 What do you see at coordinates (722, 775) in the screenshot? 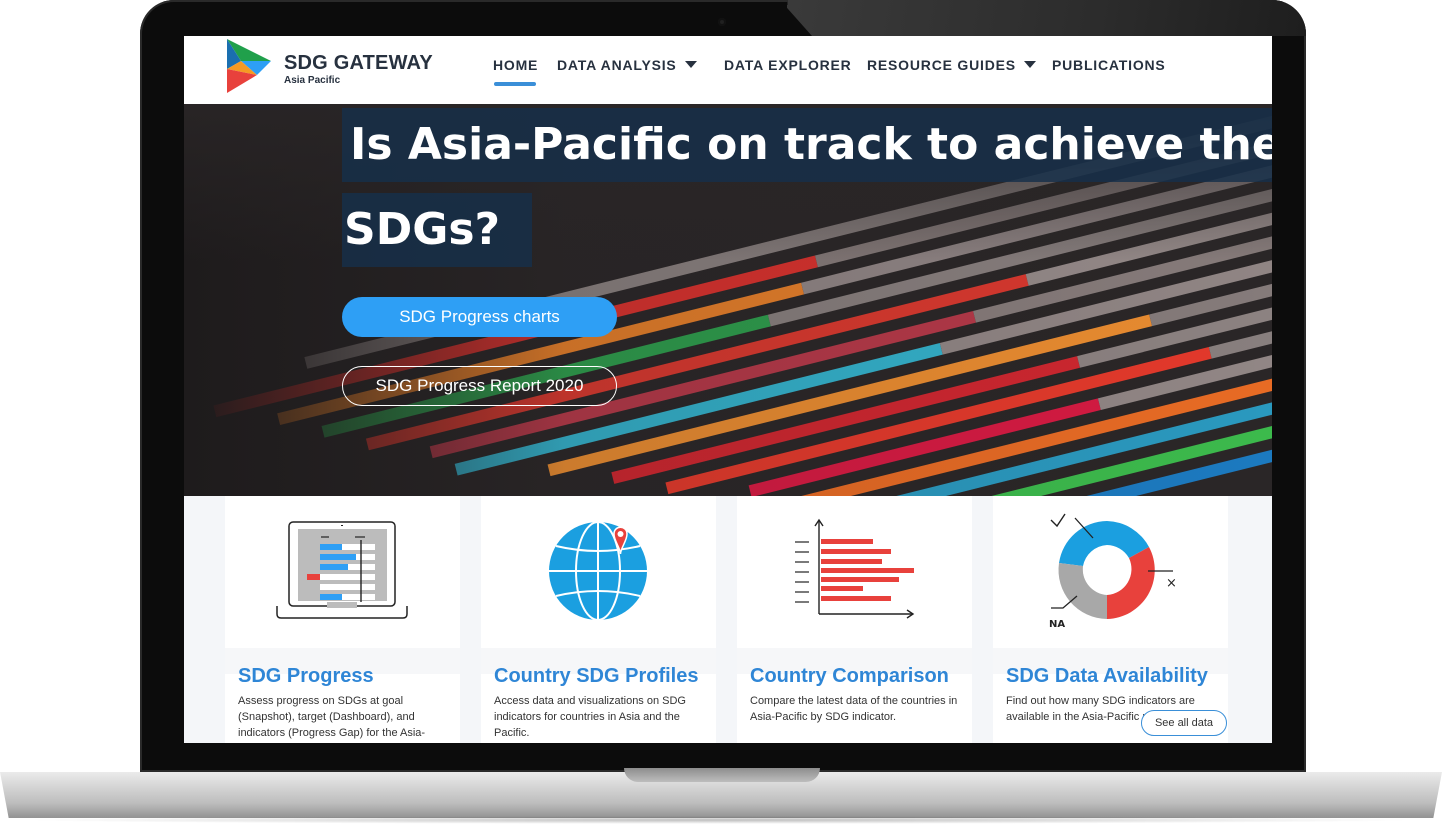
I see `laptop-notch` at bounding box center [722, 775].